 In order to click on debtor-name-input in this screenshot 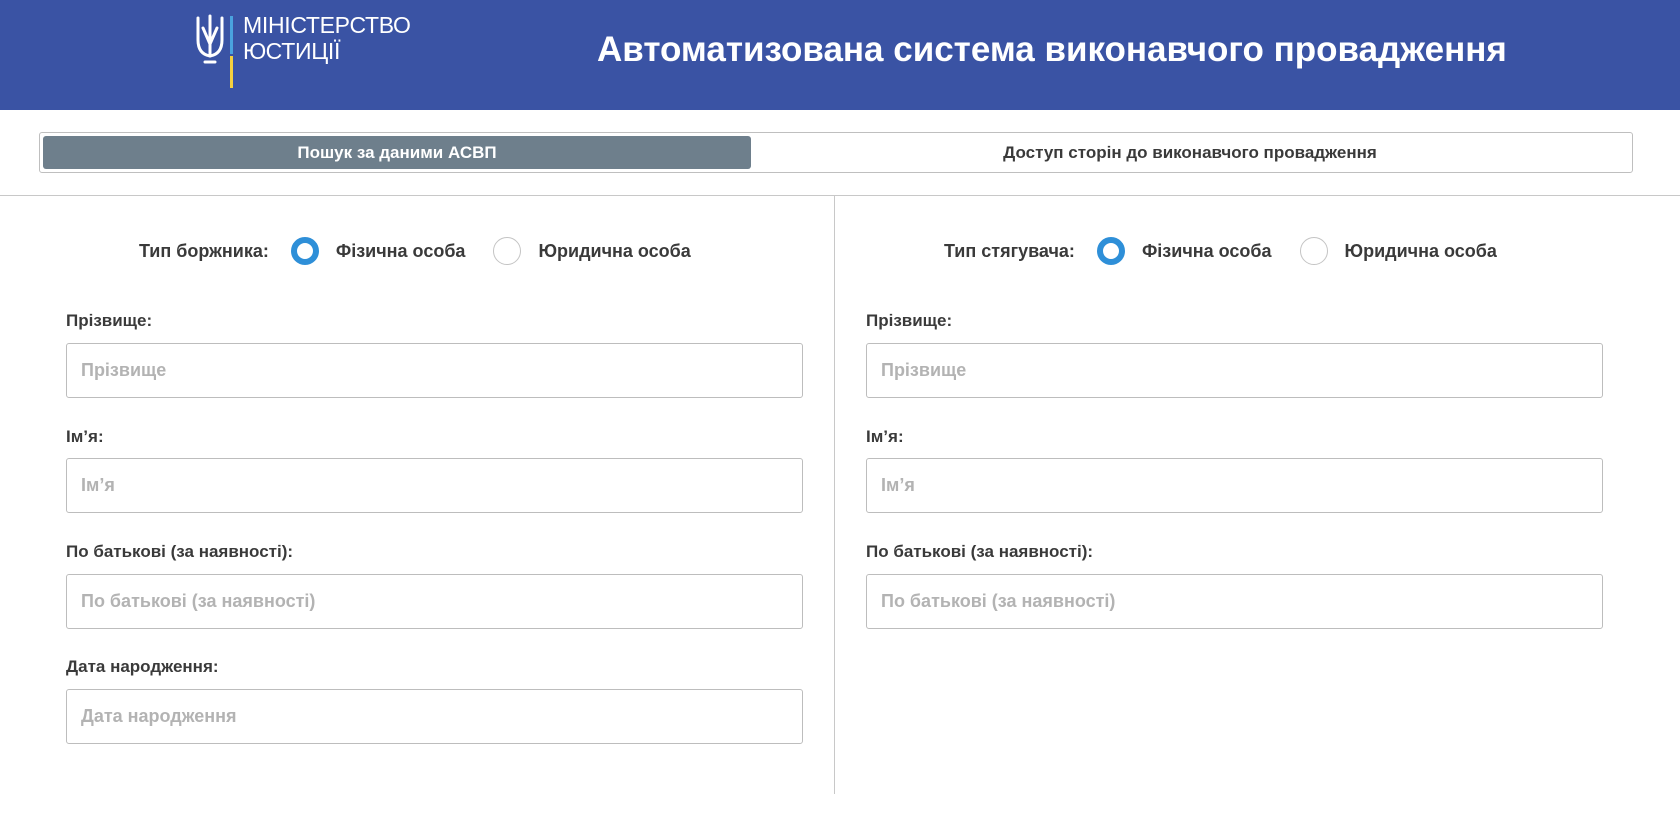, I will do `click(434, 485)`.